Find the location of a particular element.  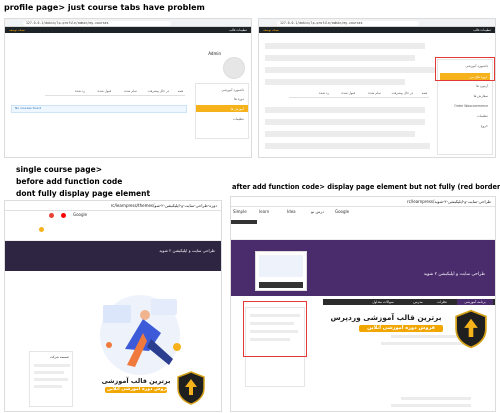

bookmark-gmail is located at coordinates (51, 215).